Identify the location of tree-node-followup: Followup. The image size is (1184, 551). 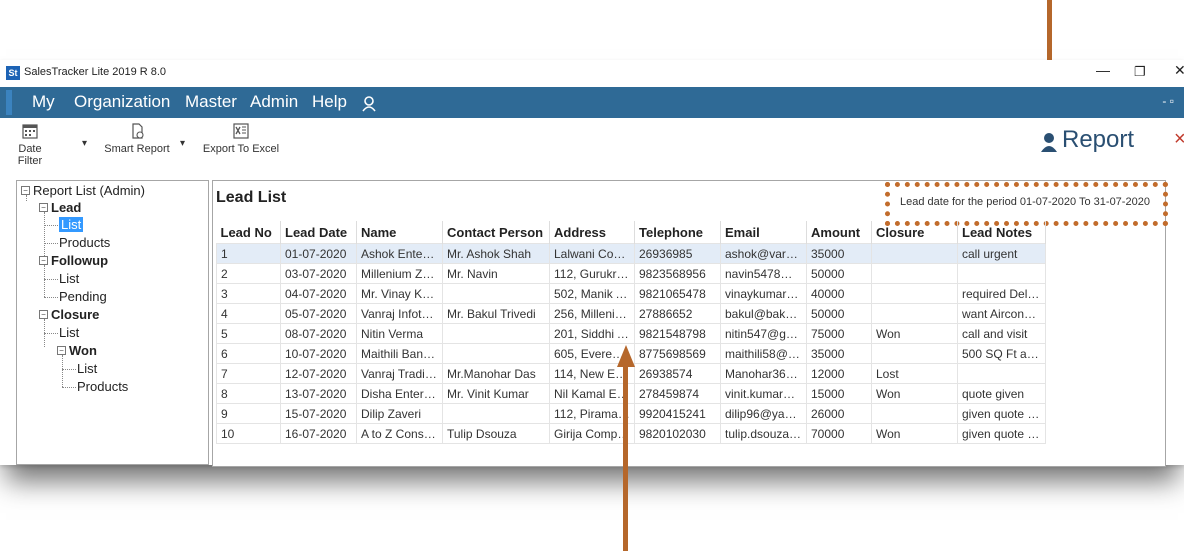
(79, 260).